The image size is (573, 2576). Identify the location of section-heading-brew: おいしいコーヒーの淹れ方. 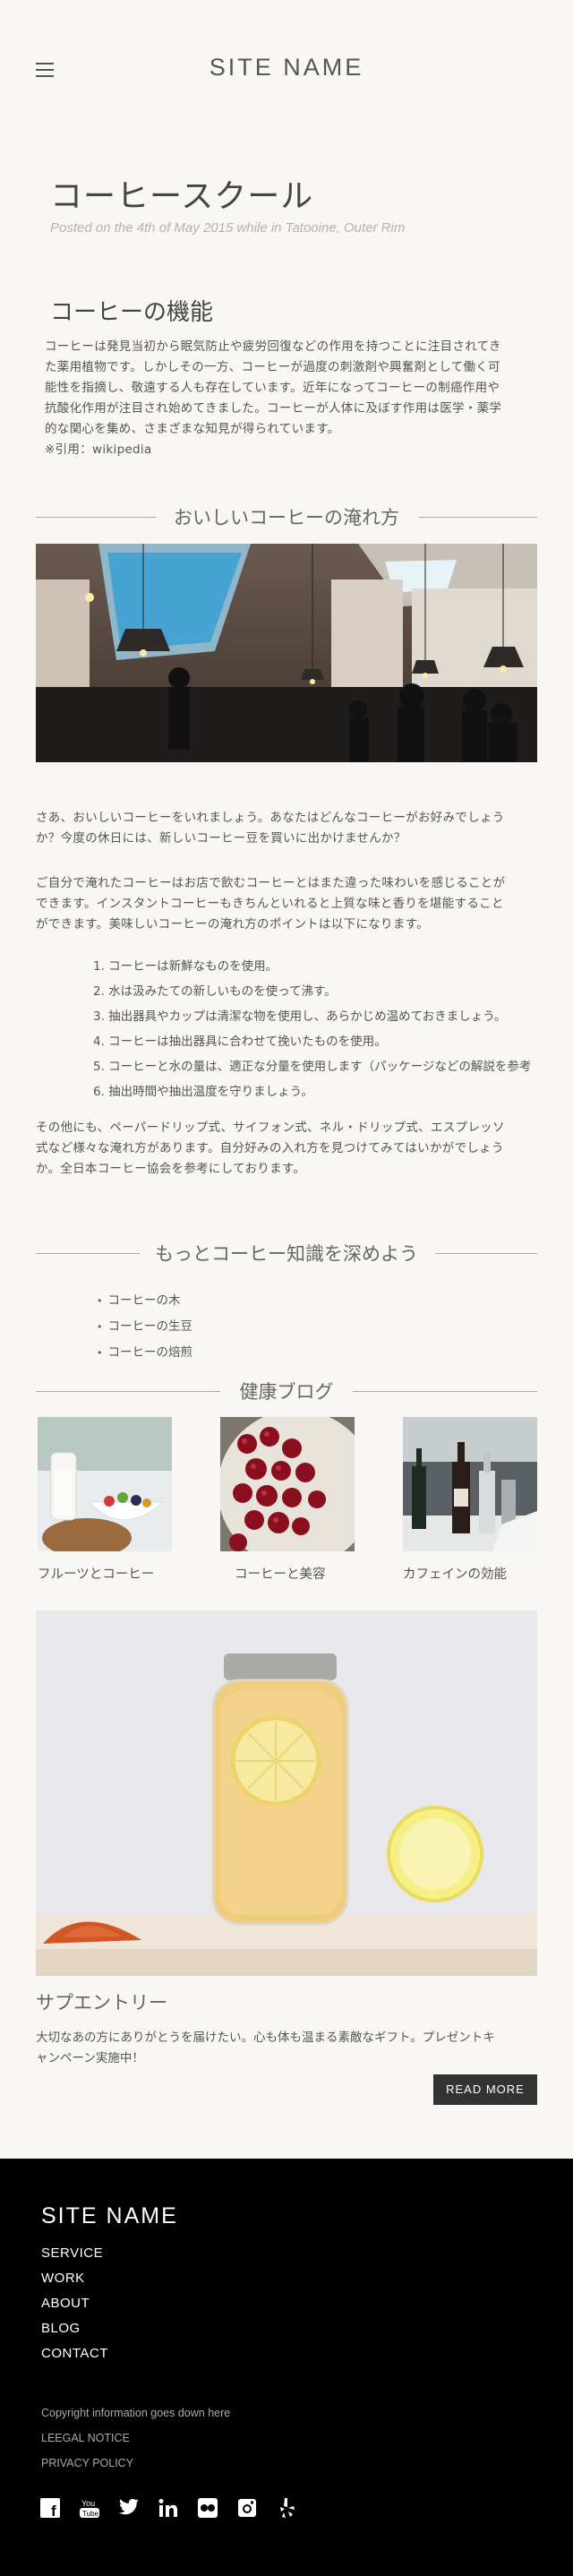
(286, 517).